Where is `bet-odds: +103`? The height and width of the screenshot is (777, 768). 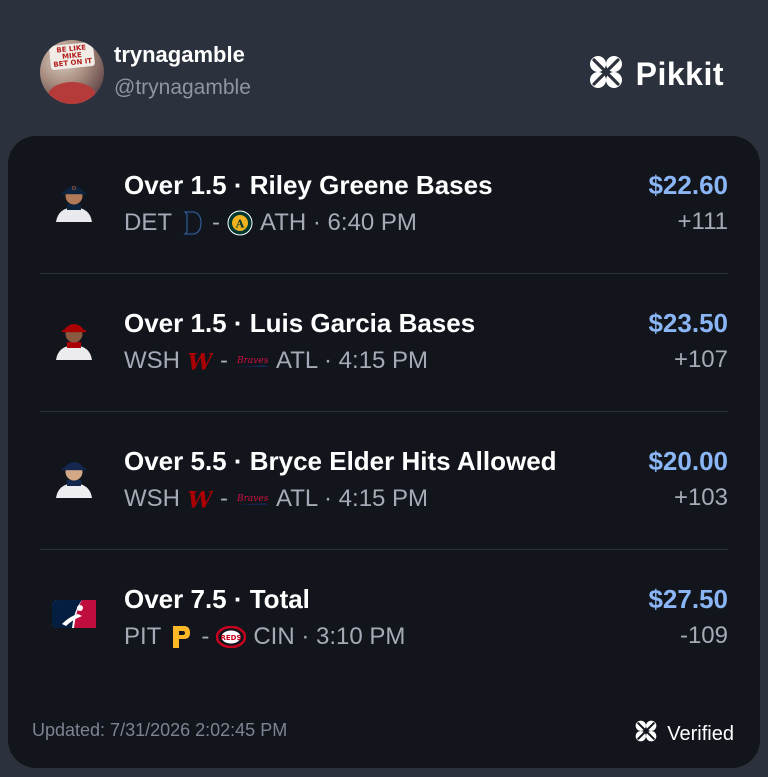
bet-odds: +103 is located at coordinates (700, 497).